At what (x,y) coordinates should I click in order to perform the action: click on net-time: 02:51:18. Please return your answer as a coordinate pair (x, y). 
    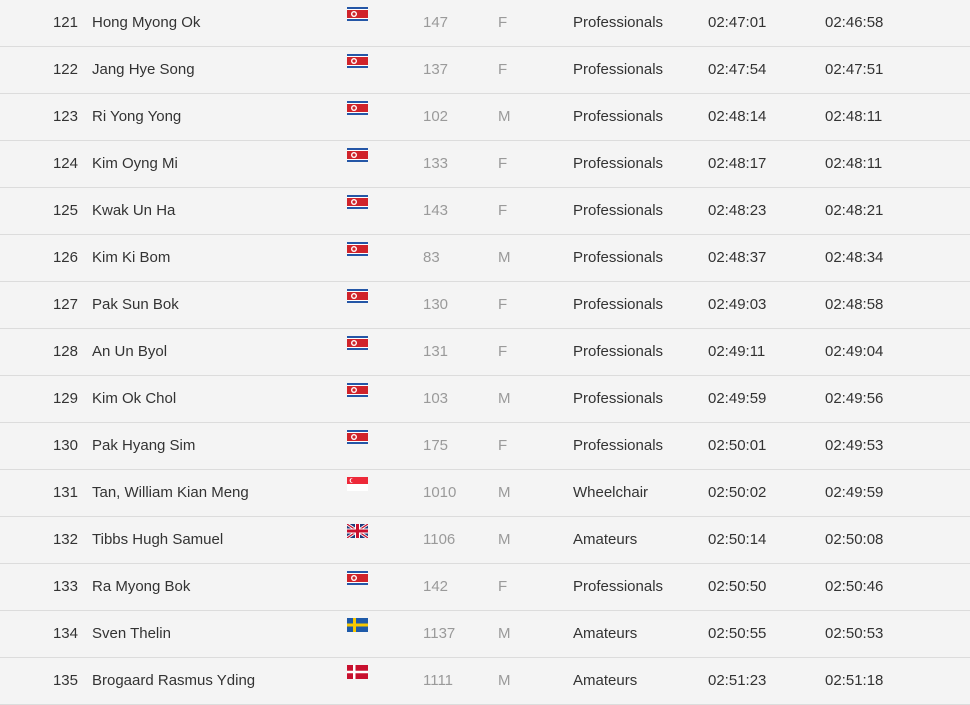
    Looking at the image, I should click on (854, 680).